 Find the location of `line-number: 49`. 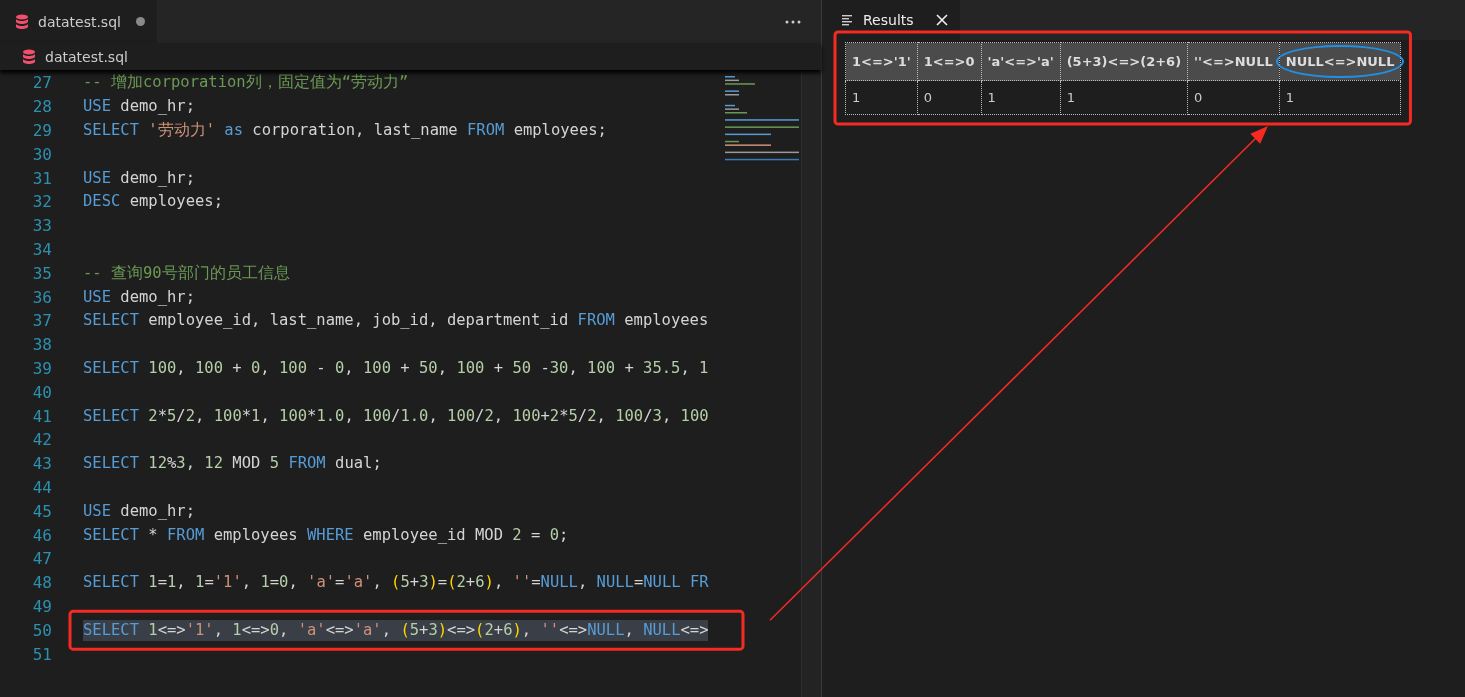

line-number: 49 is located at coordinates (41, 606).